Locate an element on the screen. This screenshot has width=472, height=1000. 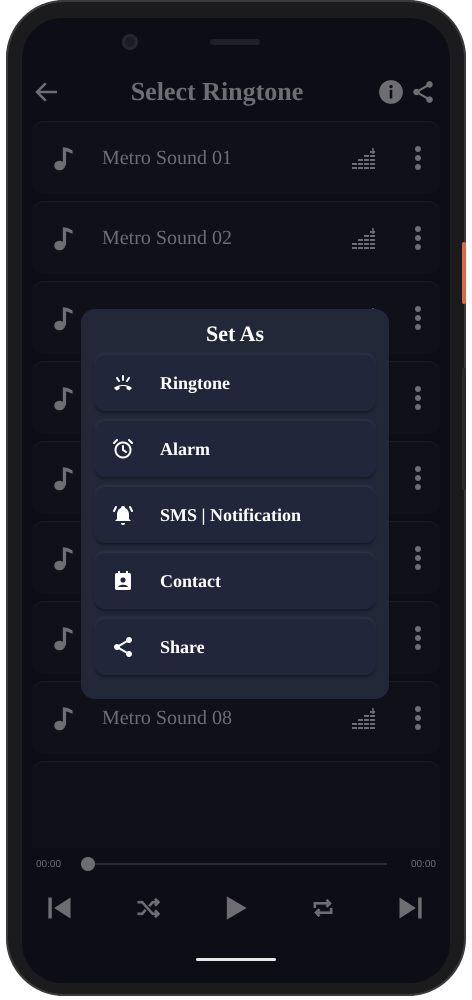
dialog-title: Set As is located at coordinates (235, 334).